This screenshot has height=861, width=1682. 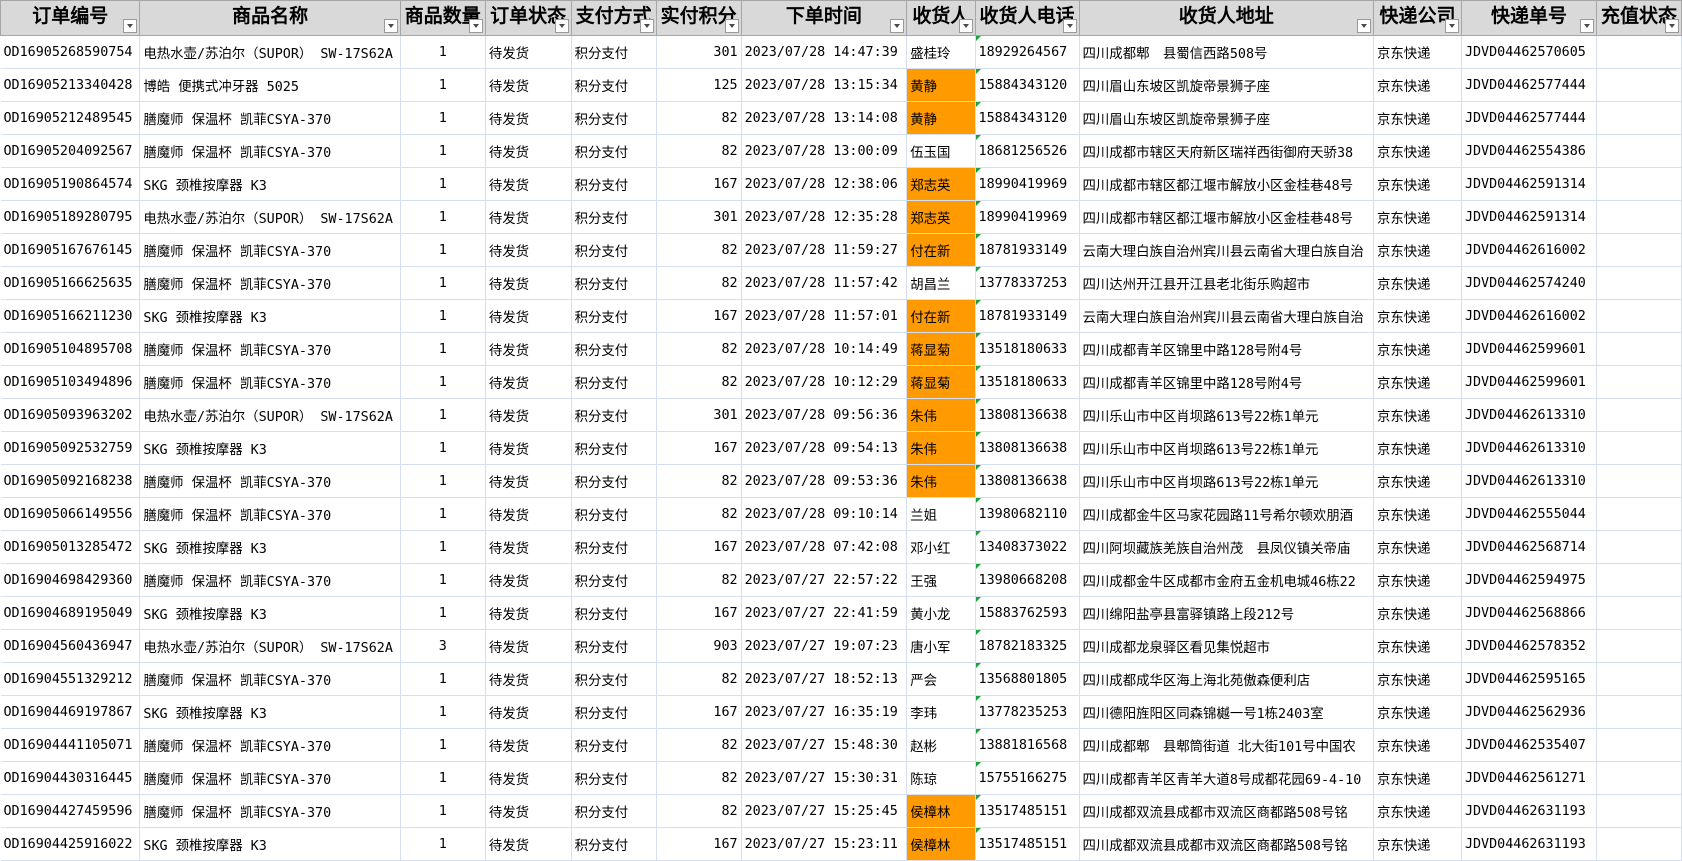 What do you see at coordinates (70, 778) in the screenshot?
I see `cell-order-id: OD16904430316445` at bounding box center [70, 778].